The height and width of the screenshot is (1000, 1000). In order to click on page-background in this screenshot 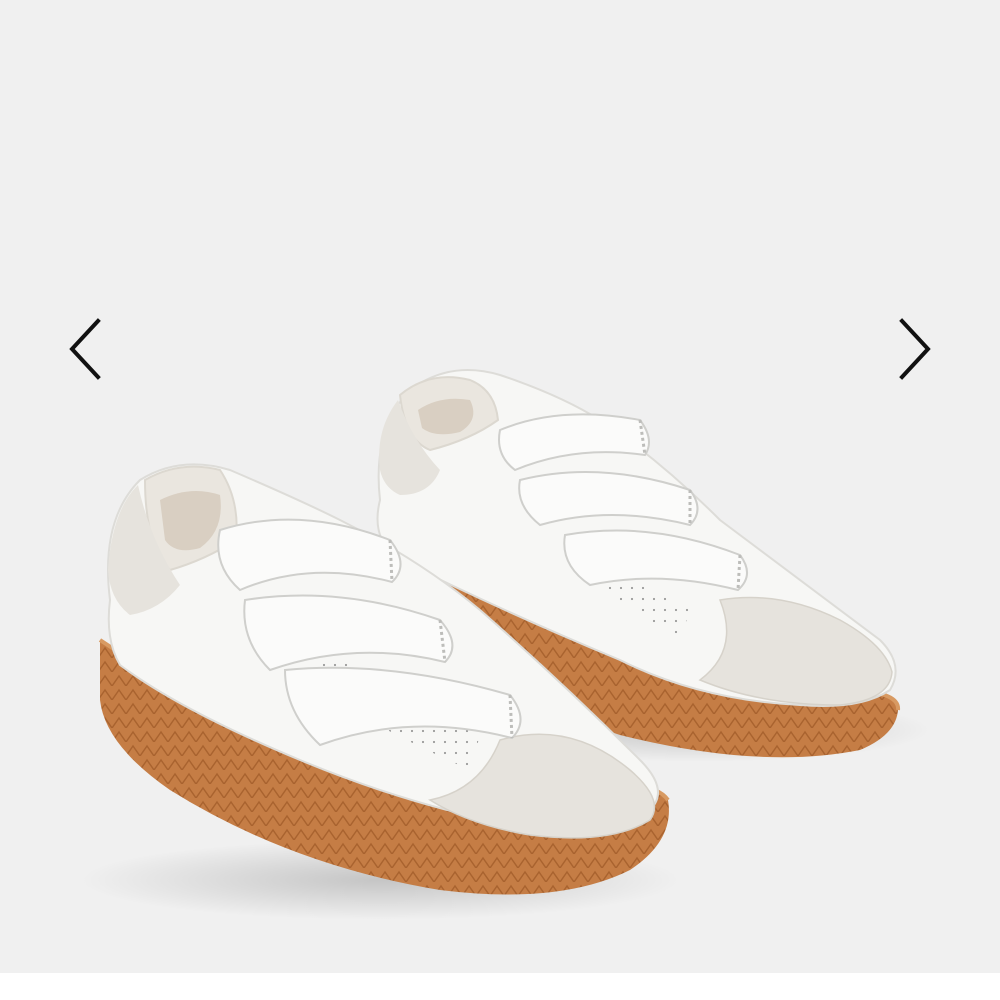, I will do `click(500, 986)`.